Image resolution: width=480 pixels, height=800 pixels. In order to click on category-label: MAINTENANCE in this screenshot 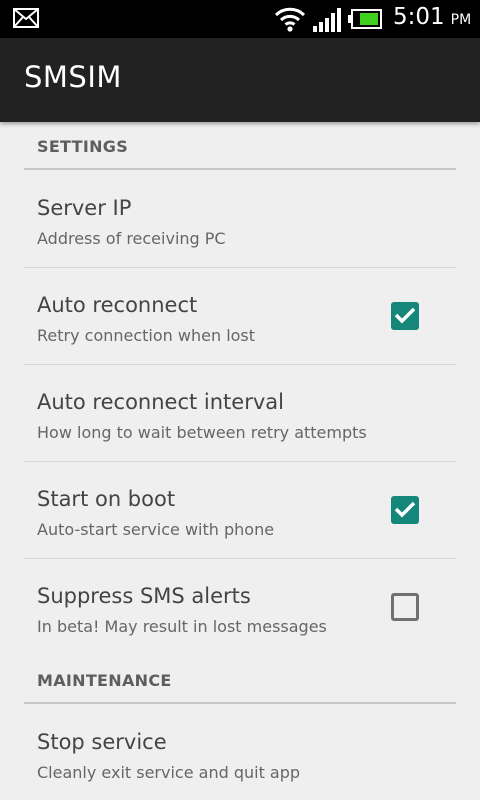, I will do `click(104, 680)`.